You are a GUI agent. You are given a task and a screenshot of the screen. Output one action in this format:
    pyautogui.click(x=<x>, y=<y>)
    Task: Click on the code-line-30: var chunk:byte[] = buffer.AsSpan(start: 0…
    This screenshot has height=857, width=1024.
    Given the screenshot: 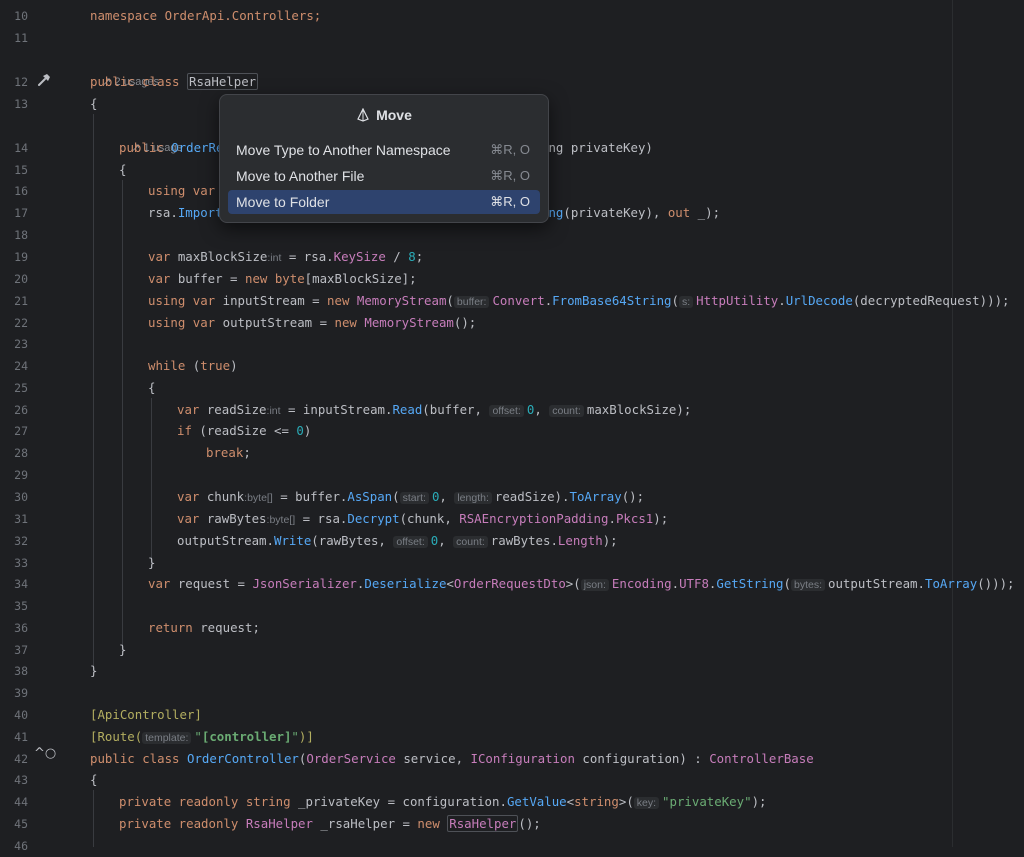 What is the action you would take?
    pyautogui.click(x=410, y=497)
    